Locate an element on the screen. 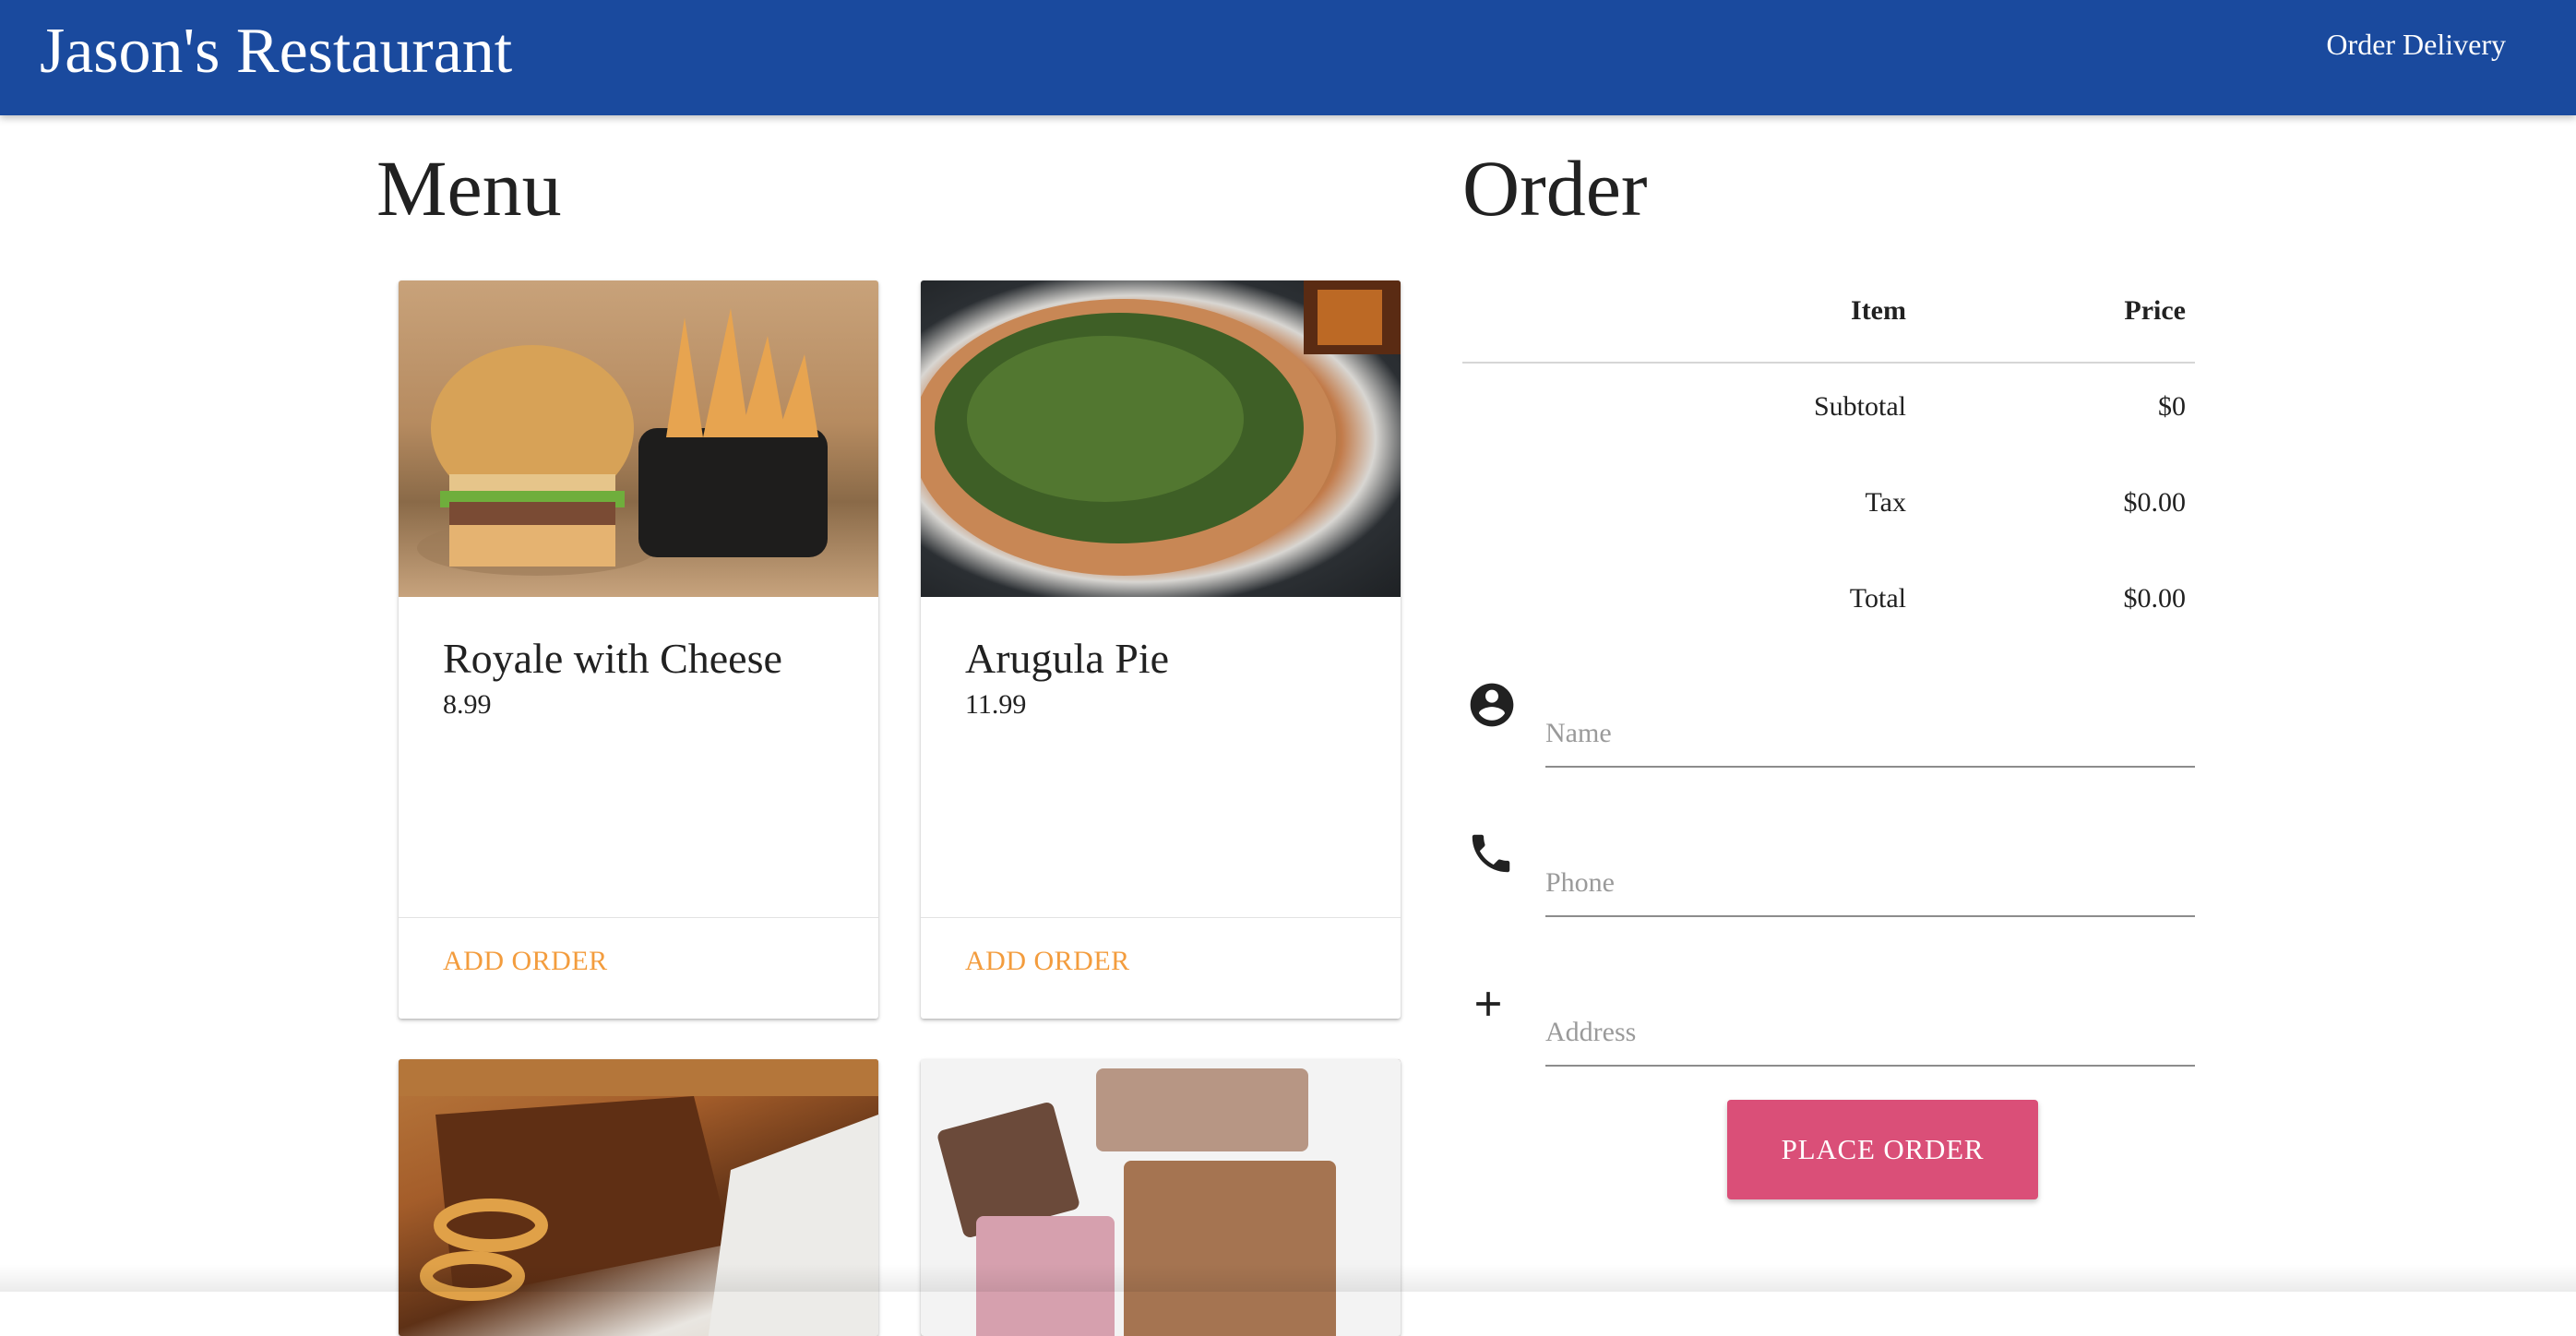 The image size is (2576, 1336). scroll-shadow is located at coordinates (1288, 1278).